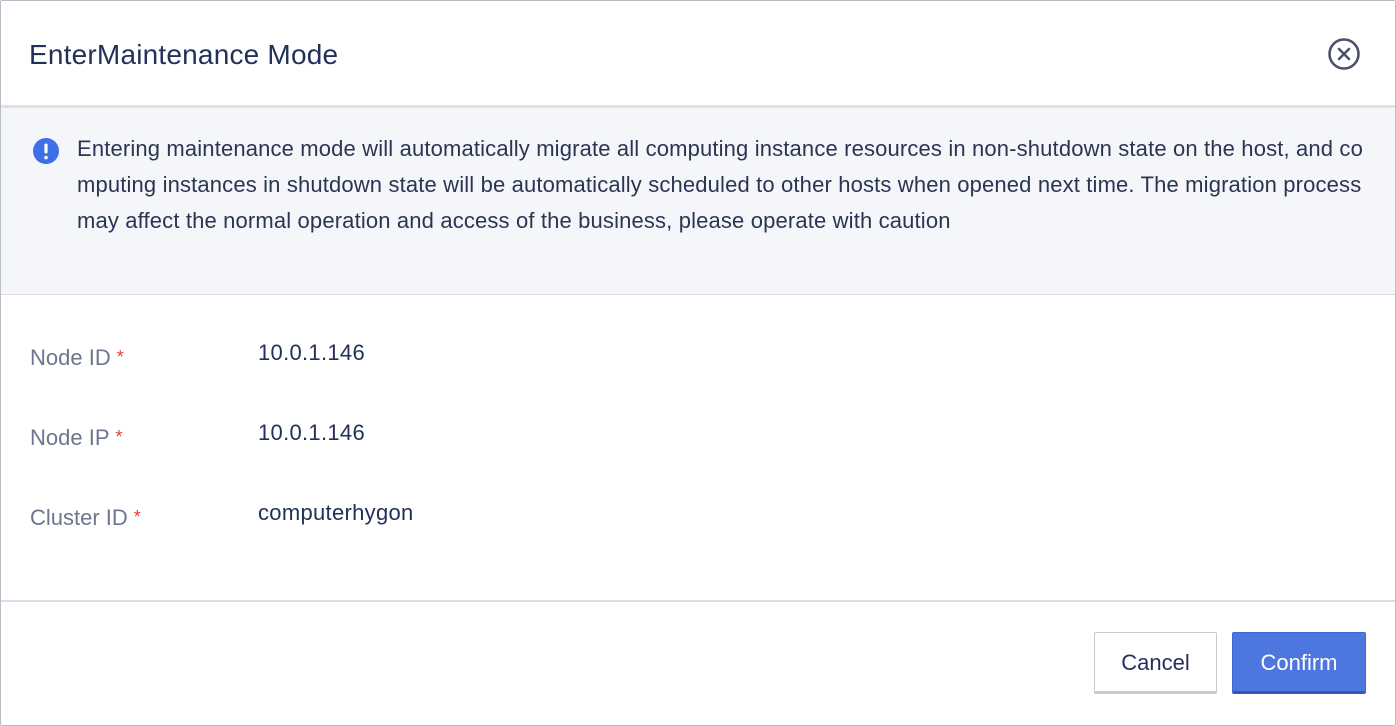 This screenshot has width=1396, height=726. Describe the element at coordinates (76, 437) in the screenshot. I see `node-ip-label: Node IP *` at that location.